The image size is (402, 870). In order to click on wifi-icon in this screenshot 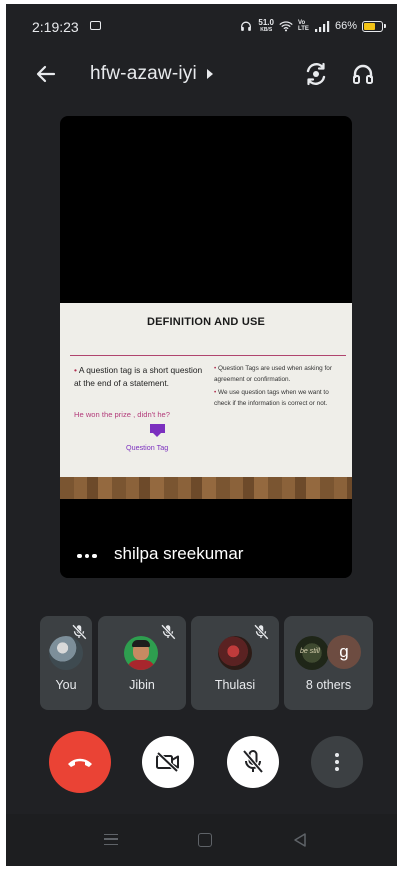, I will do `click(286, 26)`.